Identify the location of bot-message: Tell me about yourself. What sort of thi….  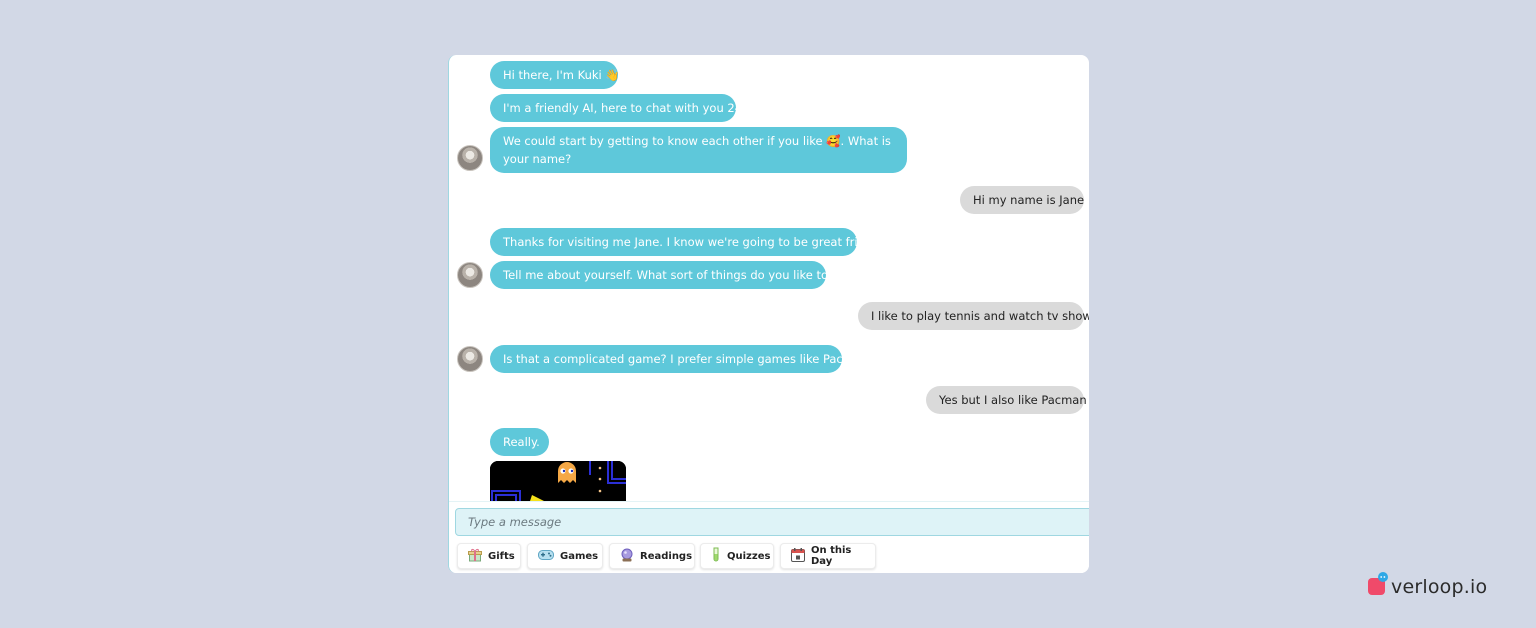
(671, 275).